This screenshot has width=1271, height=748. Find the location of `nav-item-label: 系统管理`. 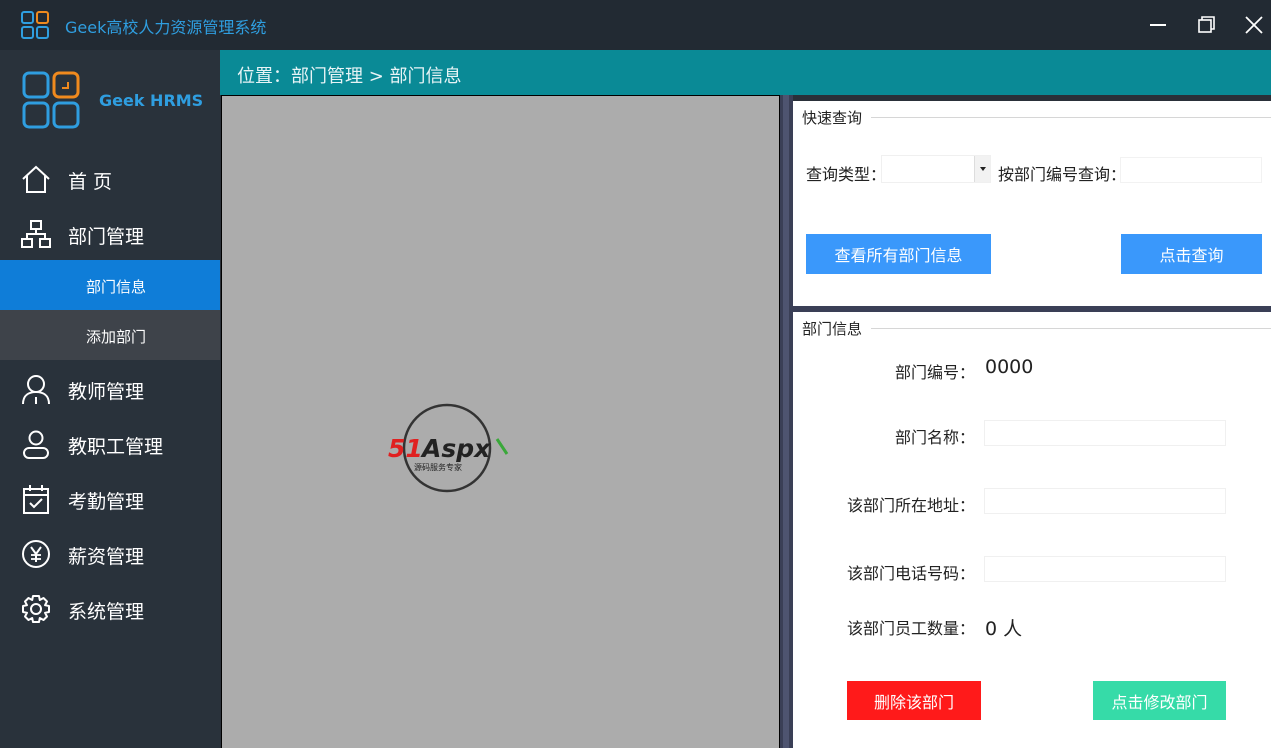

nav-item-label: 系统管理 is located at coordinates (106, 612).